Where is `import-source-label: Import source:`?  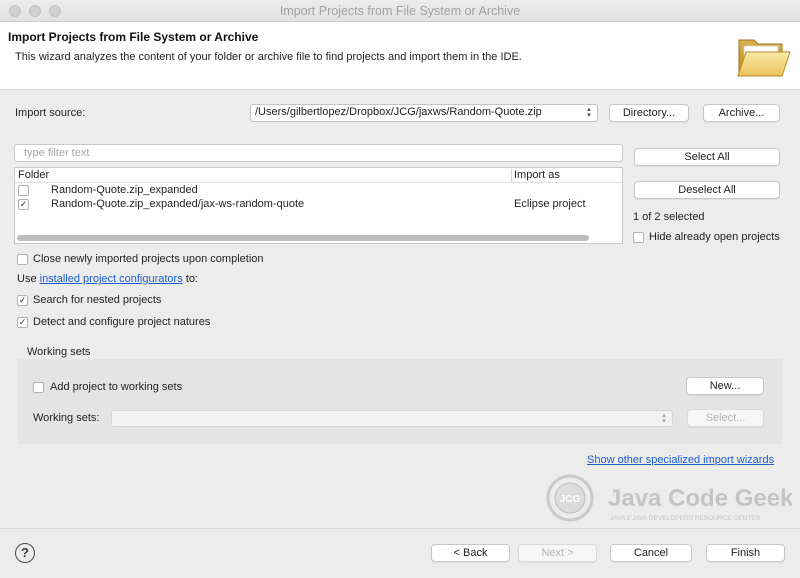
import-source-label: Import source: is located at coordinates (50, 113).